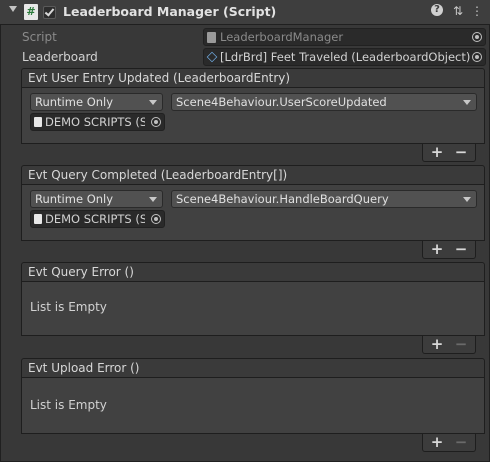 The image size is (490, 462). What do you see at coordinates (212, 57) in the screenshot?
I see `scriptable-object-icon` at bounding box center [212, 57].